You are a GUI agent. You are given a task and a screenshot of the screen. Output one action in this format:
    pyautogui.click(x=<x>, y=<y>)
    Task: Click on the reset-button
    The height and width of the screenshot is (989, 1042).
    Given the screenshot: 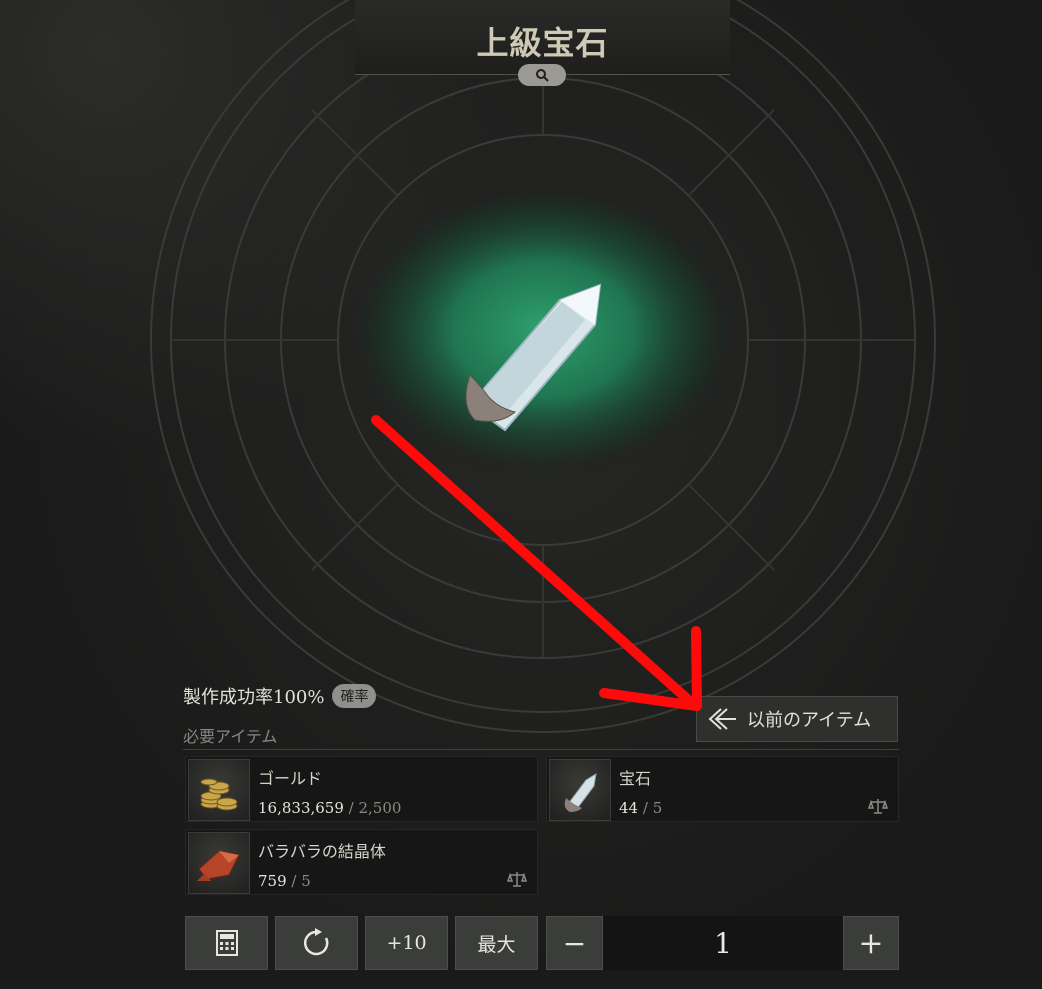 What is the action you would take?
    pyautogui.click(x=316, y=943)
    